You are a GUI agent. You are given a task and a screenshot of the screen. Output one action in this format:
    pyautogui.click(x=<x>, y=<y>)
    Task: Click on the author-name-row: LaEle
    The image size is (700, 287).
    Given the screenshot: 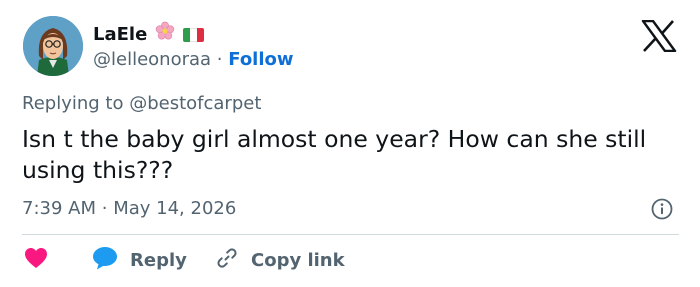 What is the action you would take?
    pyautogui.click(x=149, y=34)
    